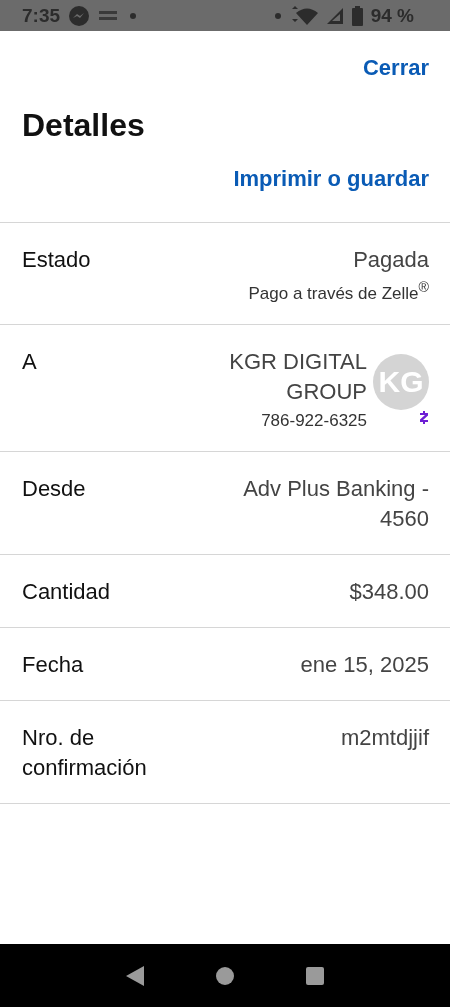 This screenshot has height=1007, width=450. Describe the element at coordinates (389, 591) in the screenshot. I see `row-value: $348.00` at that location.